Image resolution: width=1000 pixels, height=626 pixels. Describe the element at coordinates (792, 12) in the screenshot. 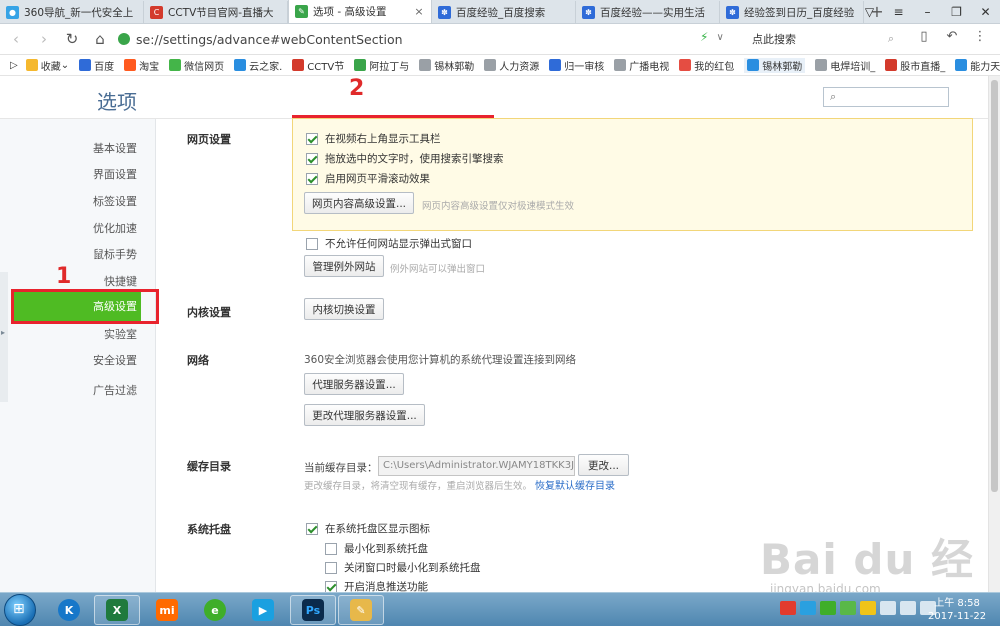

I see `tab-checkin-calendar: ✽ 经验签到日历_百度经验` at that location.